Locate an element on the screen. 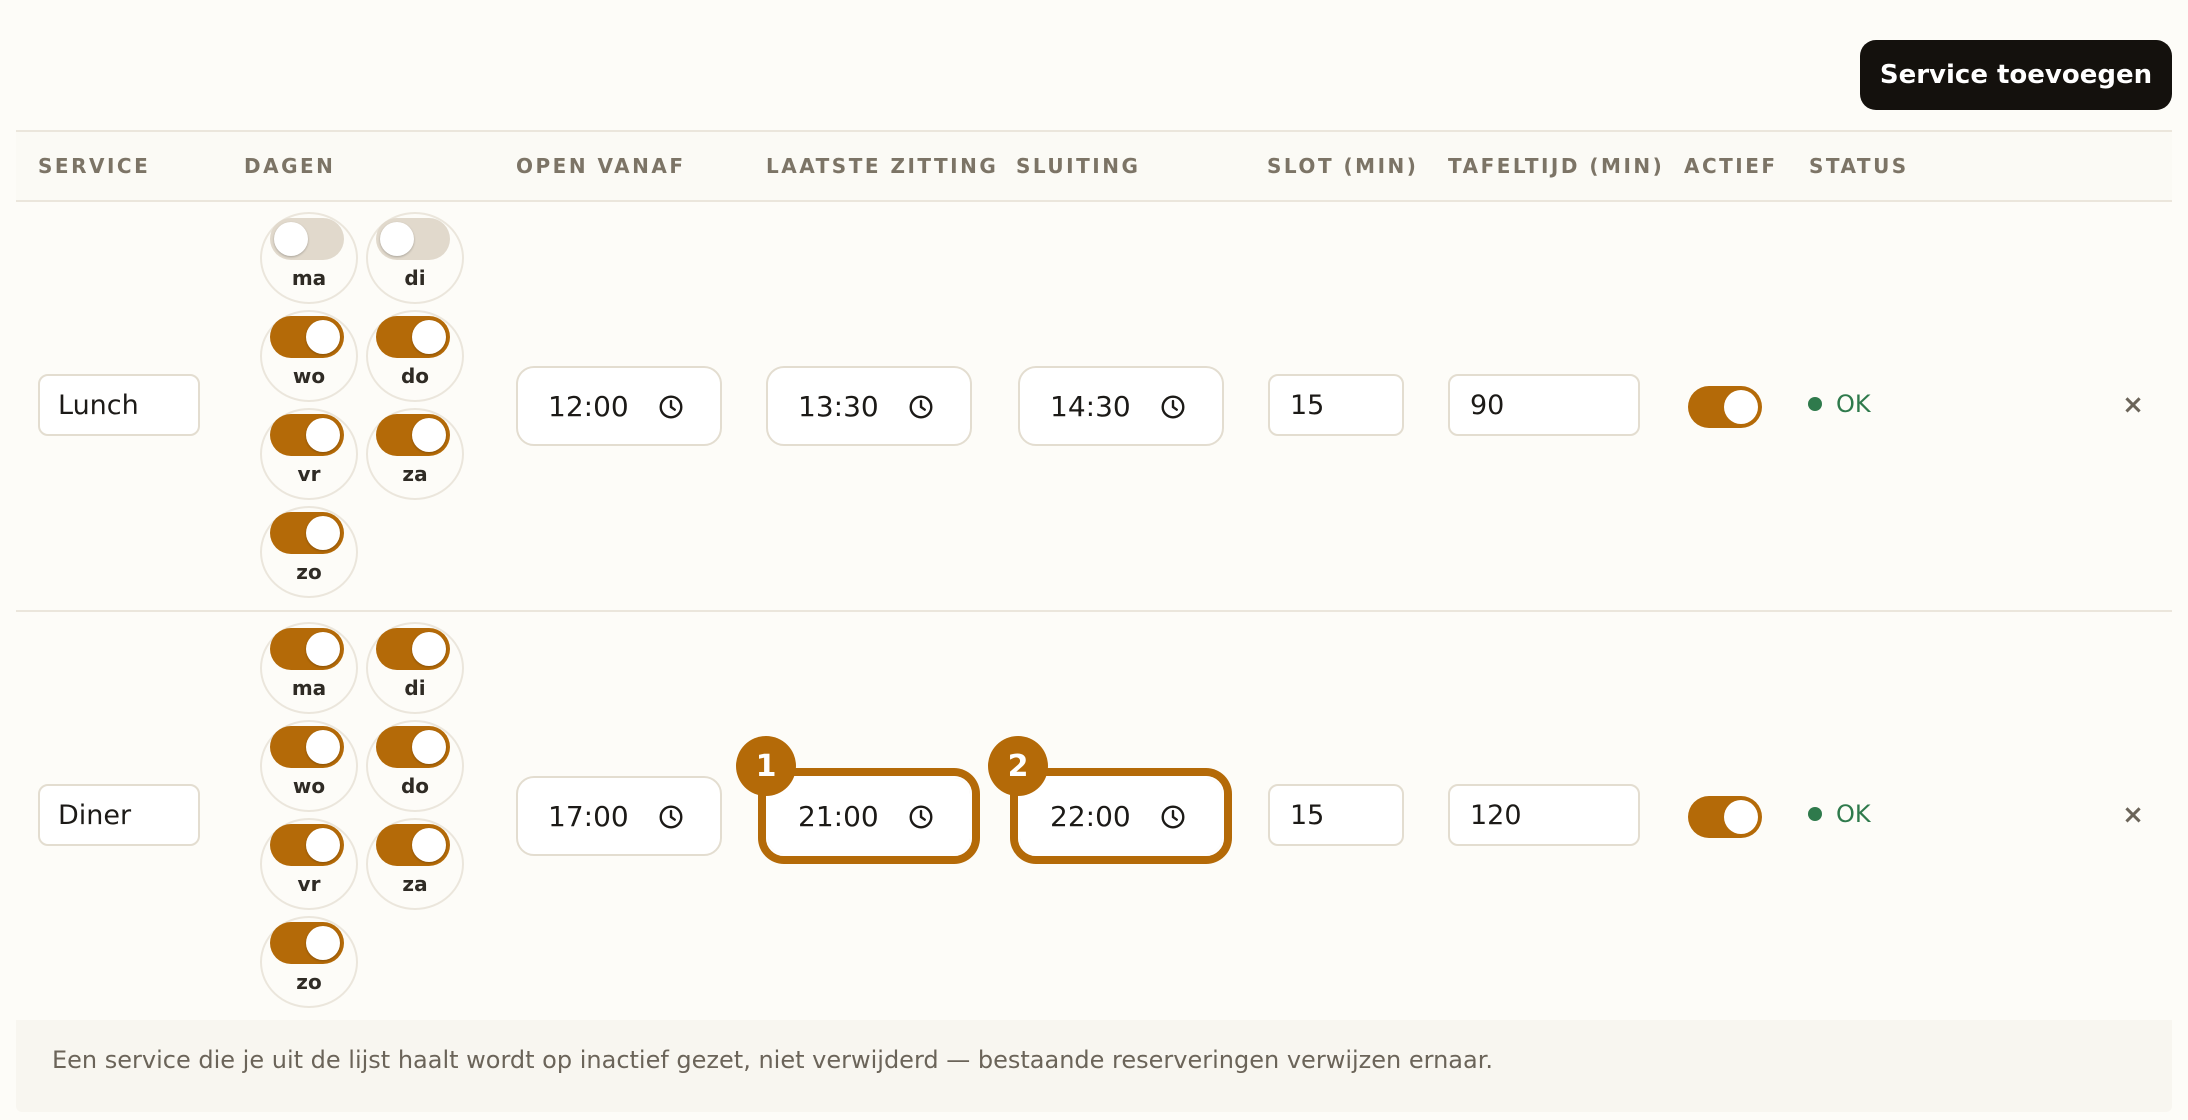  time-value: 14:30 is located at coordinates (1090, 406).